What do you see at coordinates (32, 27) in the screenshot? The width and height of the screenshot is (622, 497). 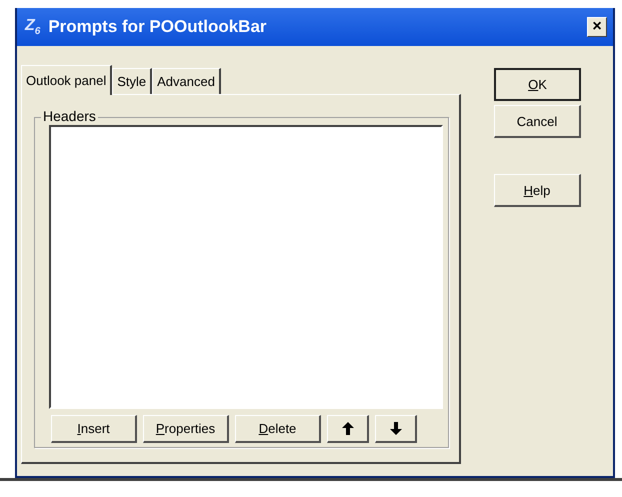 I see `app-logo-icon: Z$_{6}$` at bounding box center [32, 27].